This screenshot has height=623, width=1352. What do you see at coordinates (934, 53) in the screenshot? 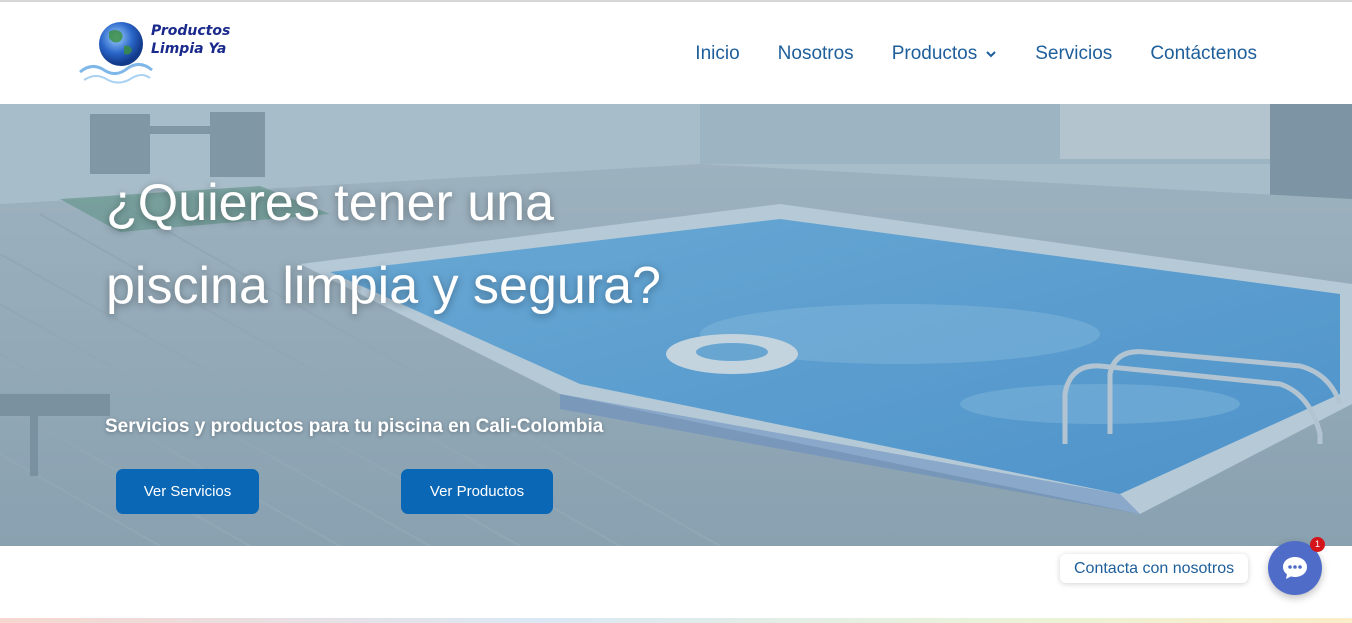
I see `nav-label: Productos` at bounding box center [934, 53].